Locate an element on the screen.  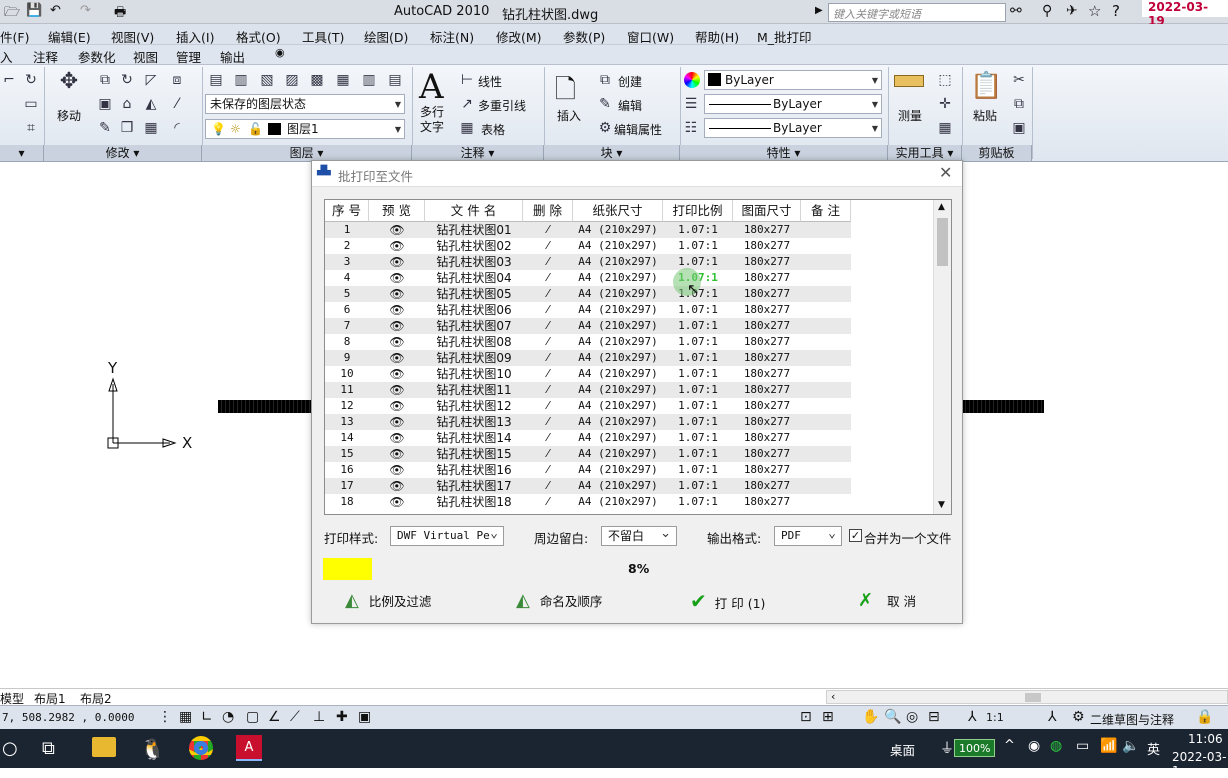
tab-parametric: 参数化 is located at coordinates (97, 56).